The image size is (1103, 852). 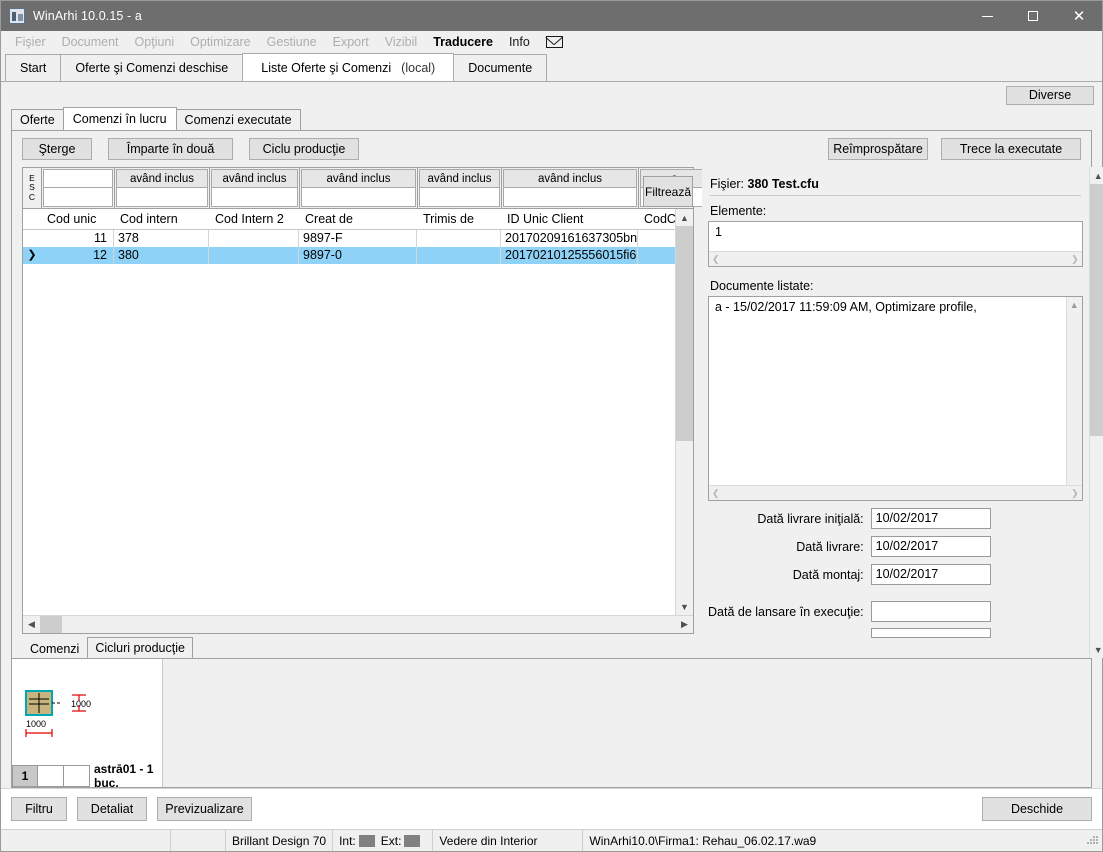 What do you see at coordinates (1096, 649) in the screenshot?
I see `detail-scroll-down-icon: ▼` at bounding box center [1096, 649].